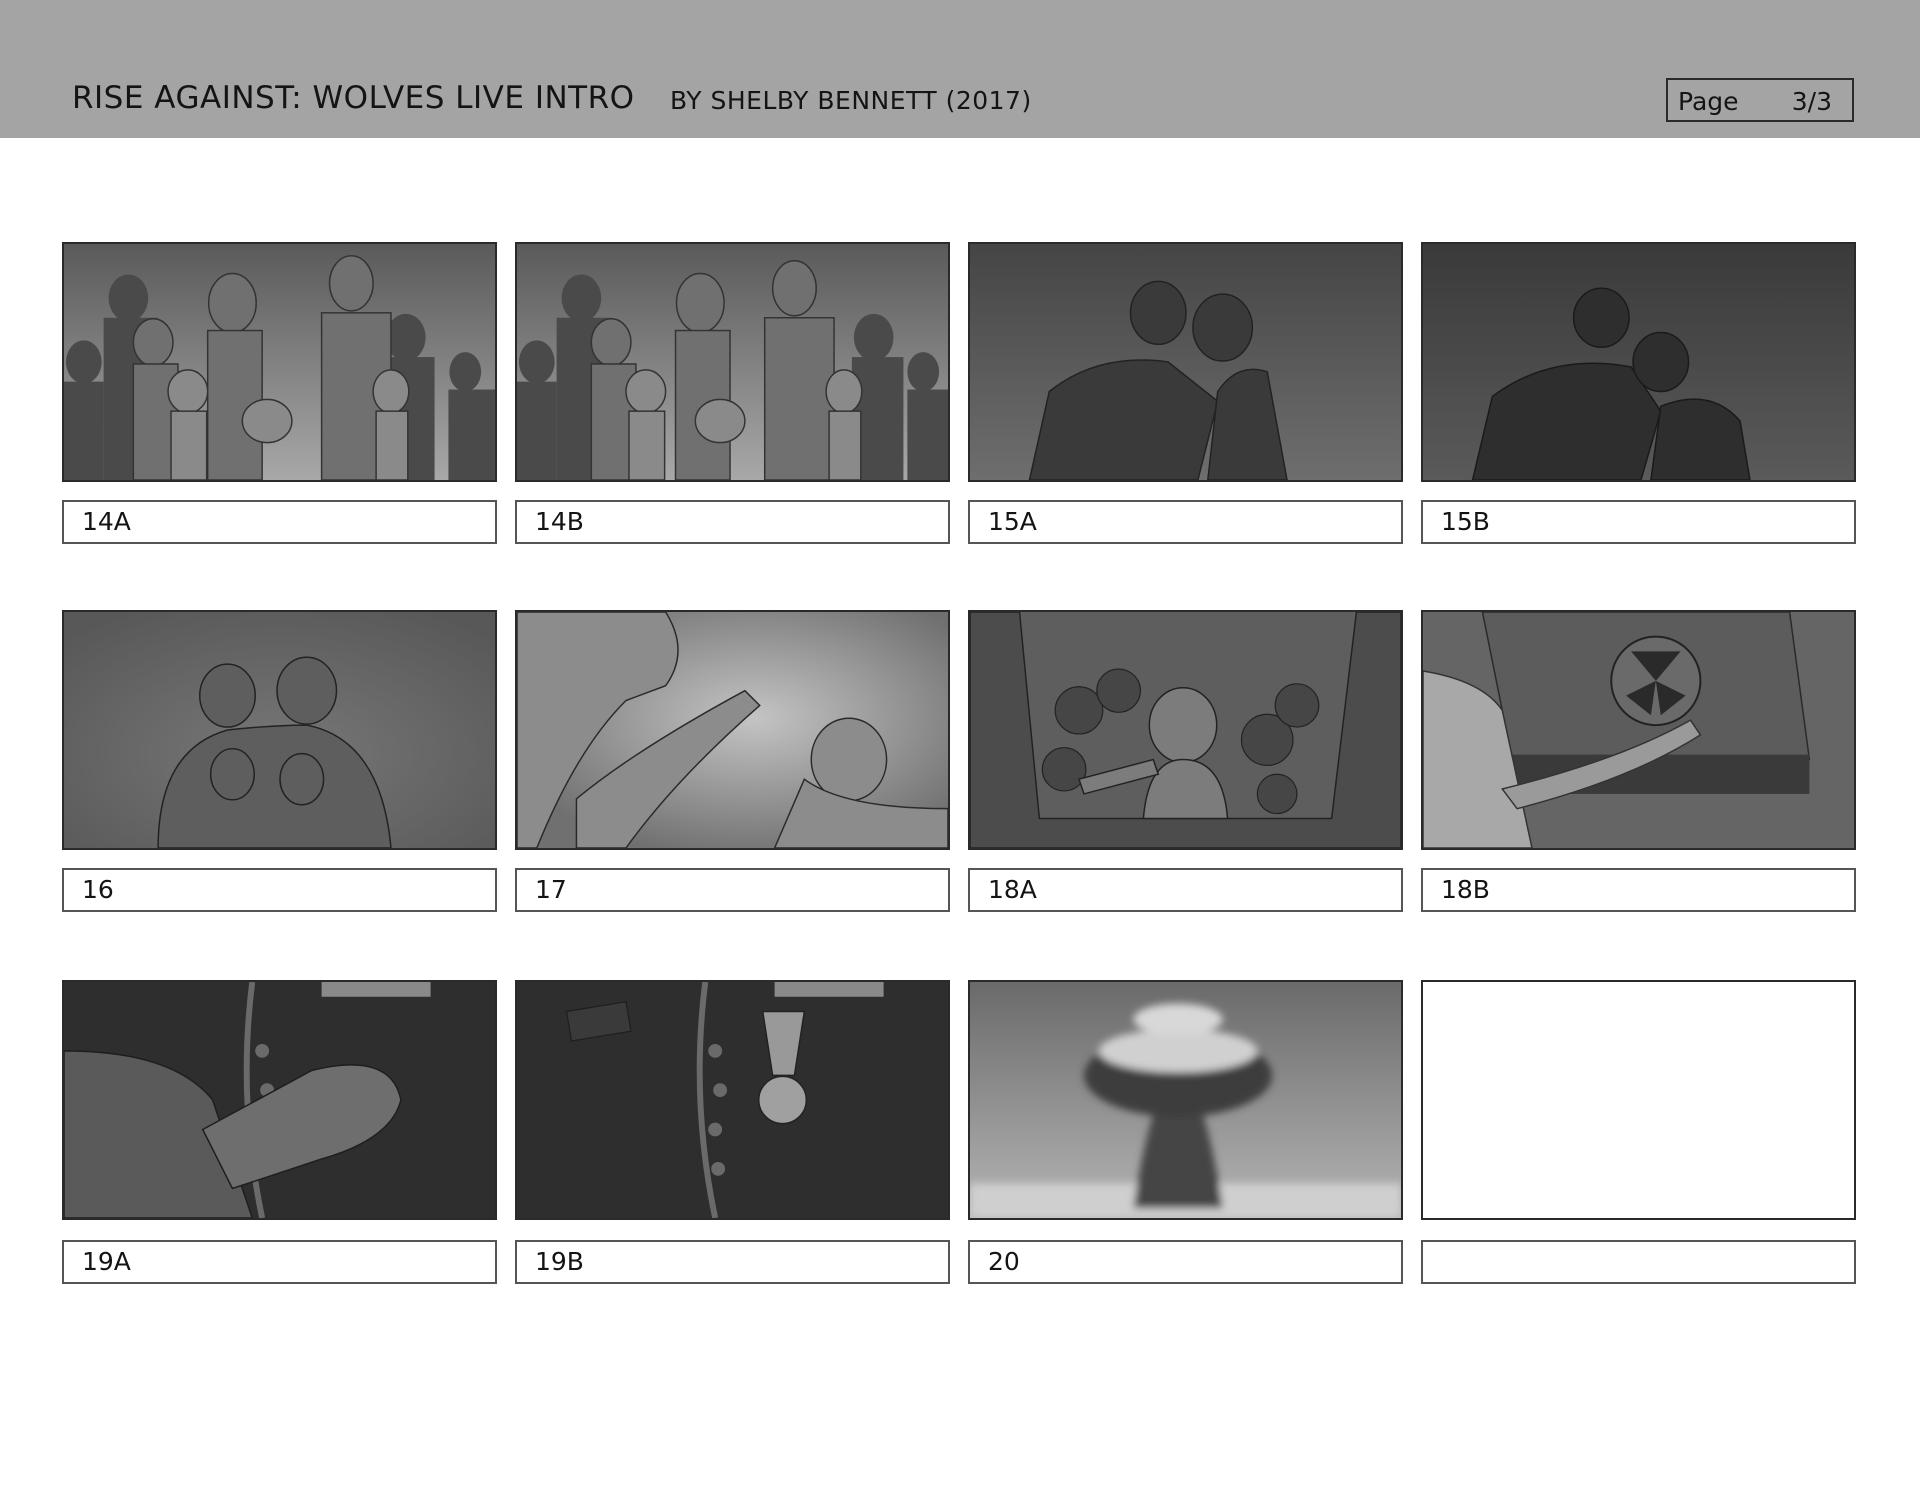  I want to click on storyboard-panel-18b, so click(1638, 730).